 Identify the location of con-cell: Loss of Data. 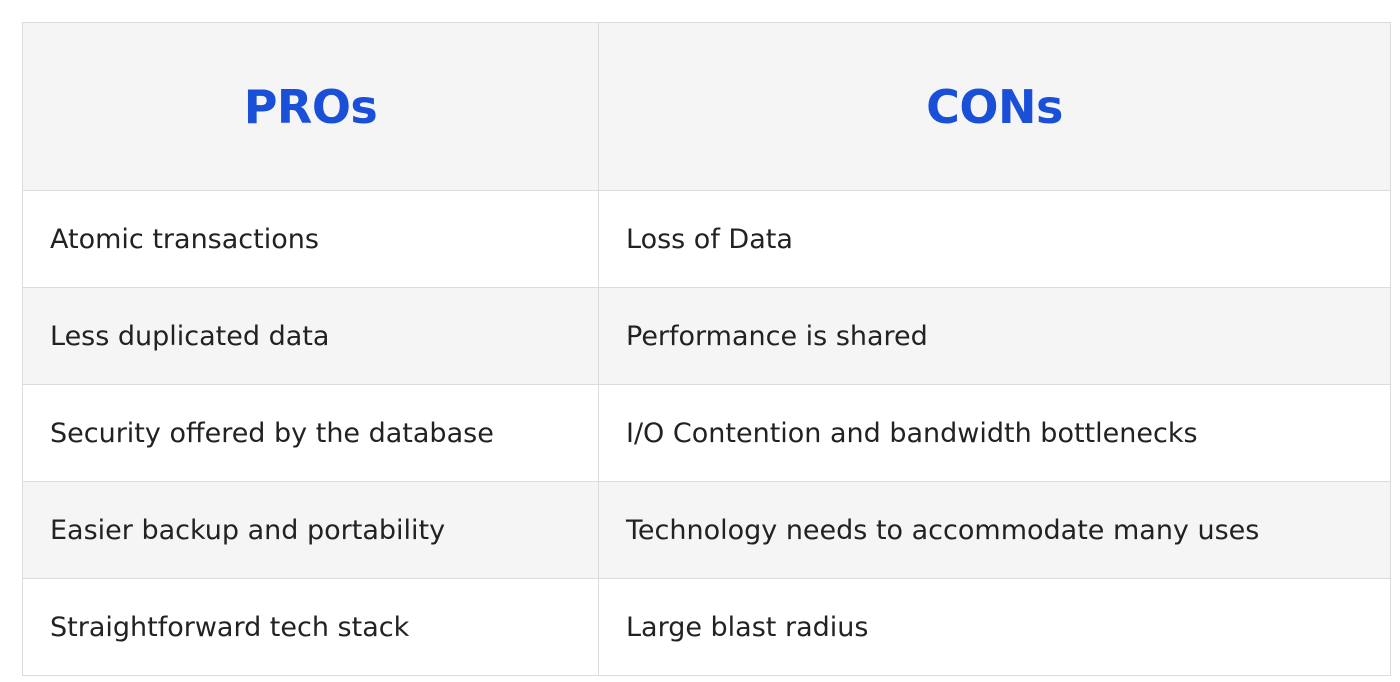
(994, 239).